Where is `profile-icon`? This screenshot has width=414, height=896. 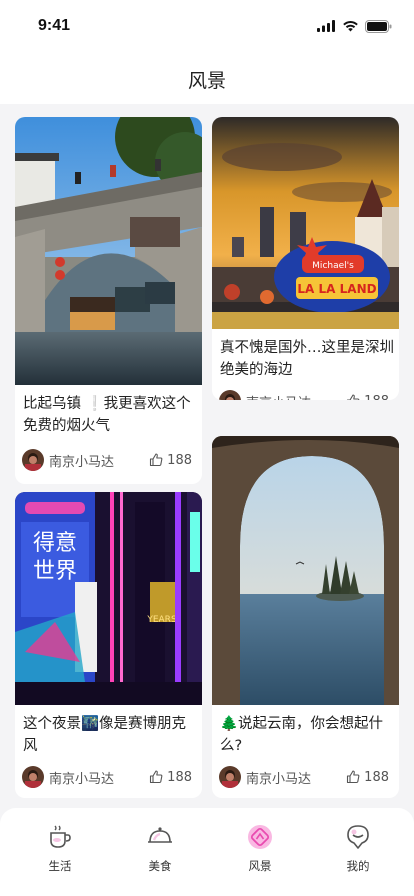
profile-icon is located at coordinates (358, 837).